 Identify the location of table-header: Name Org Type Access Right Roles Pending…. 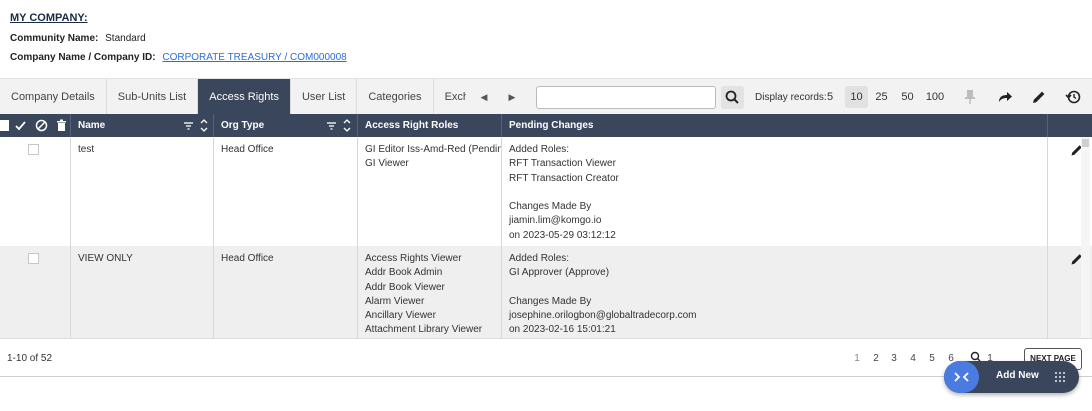
(546, 125).